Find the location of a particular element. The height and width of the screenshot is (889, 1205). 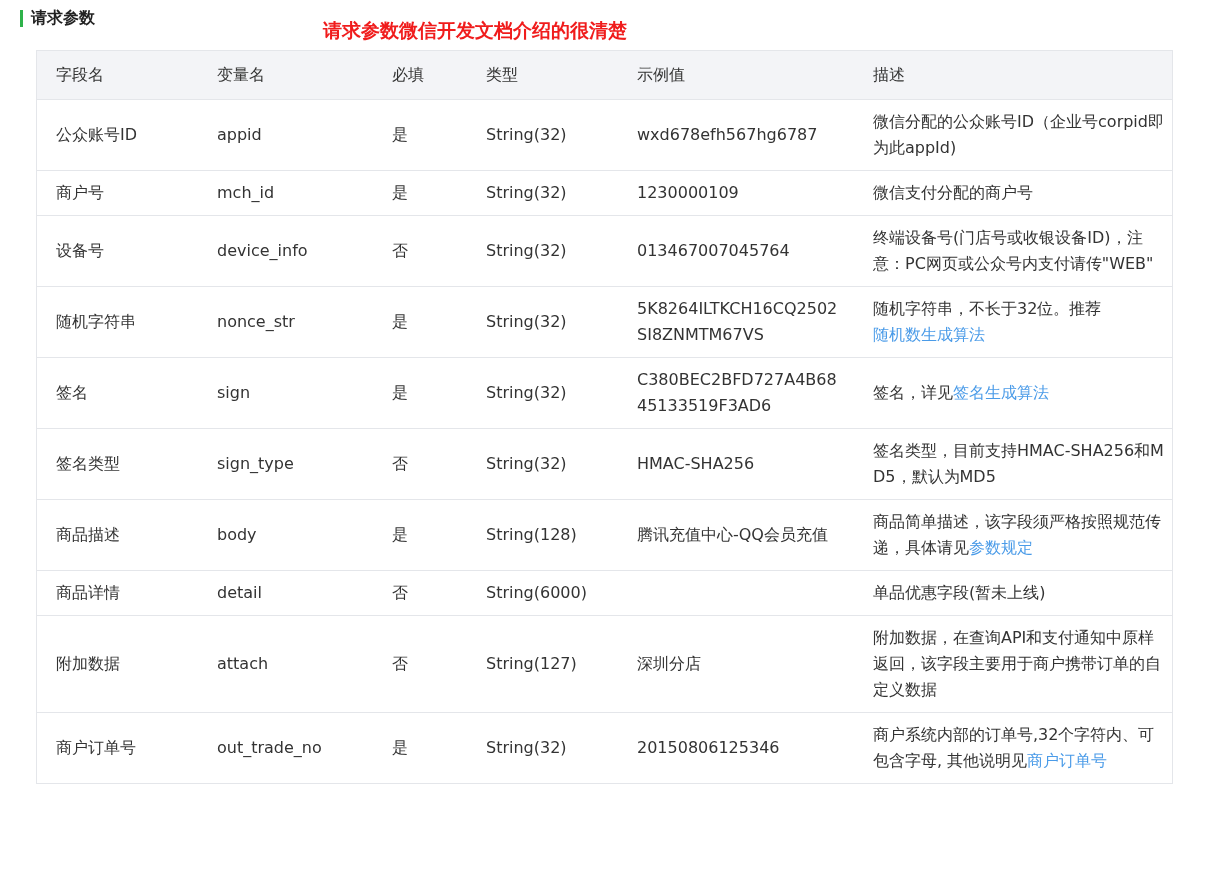

table-cell: 商户订单号 is located at coordinates (96, 747).